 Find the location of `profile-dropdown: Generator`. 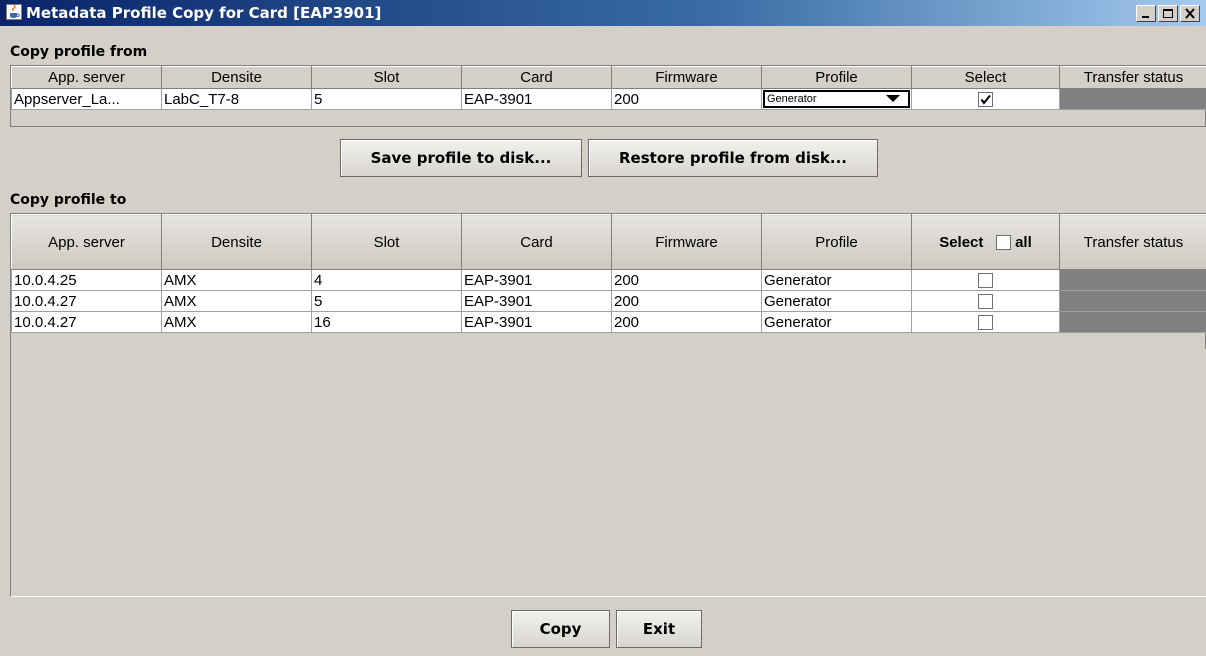

profile-dropdown: Generator is located at coordinates (836, 99).